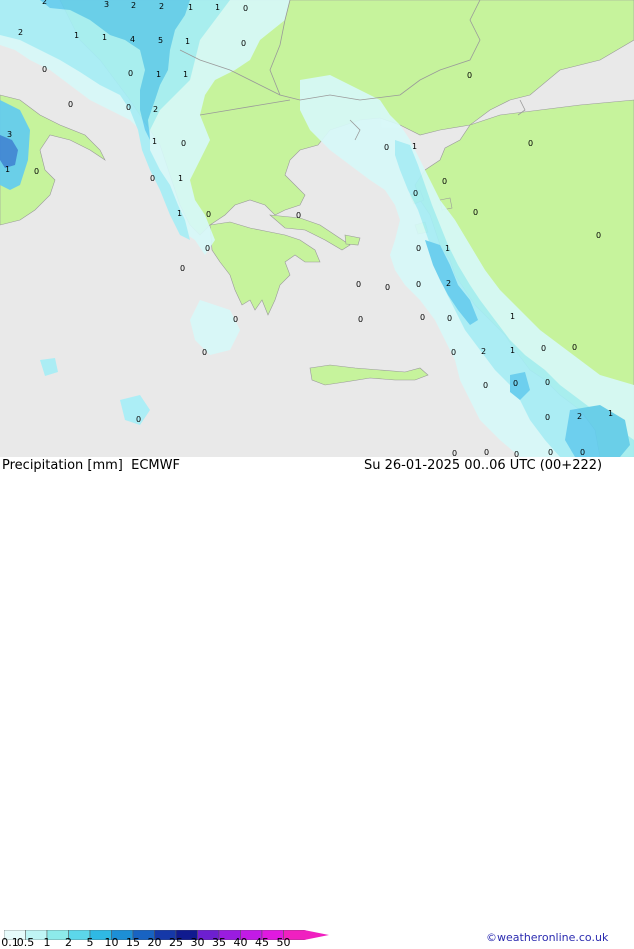  What do you see at coordinates (25, 942) in the screenshot?
I see `colorbar-tick-label: 0.5` at bounding box center [25, 942].